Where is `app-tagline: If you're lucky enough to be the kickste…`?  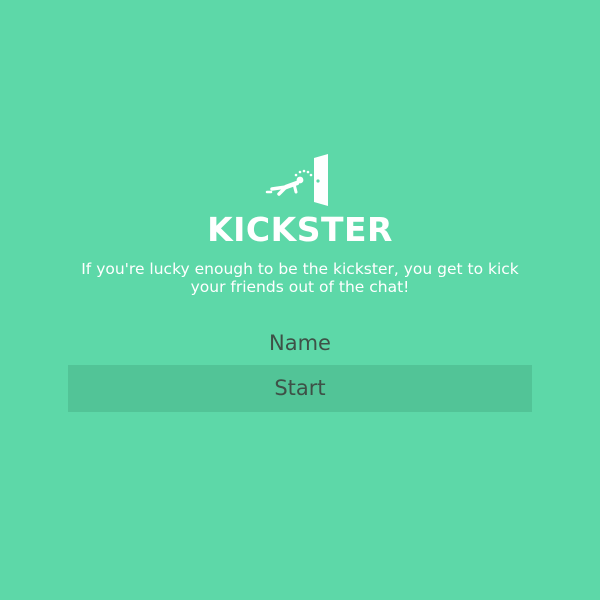 app-tagline: If you're lucky enough to be the kickste… is located at coordinates (300, 278).